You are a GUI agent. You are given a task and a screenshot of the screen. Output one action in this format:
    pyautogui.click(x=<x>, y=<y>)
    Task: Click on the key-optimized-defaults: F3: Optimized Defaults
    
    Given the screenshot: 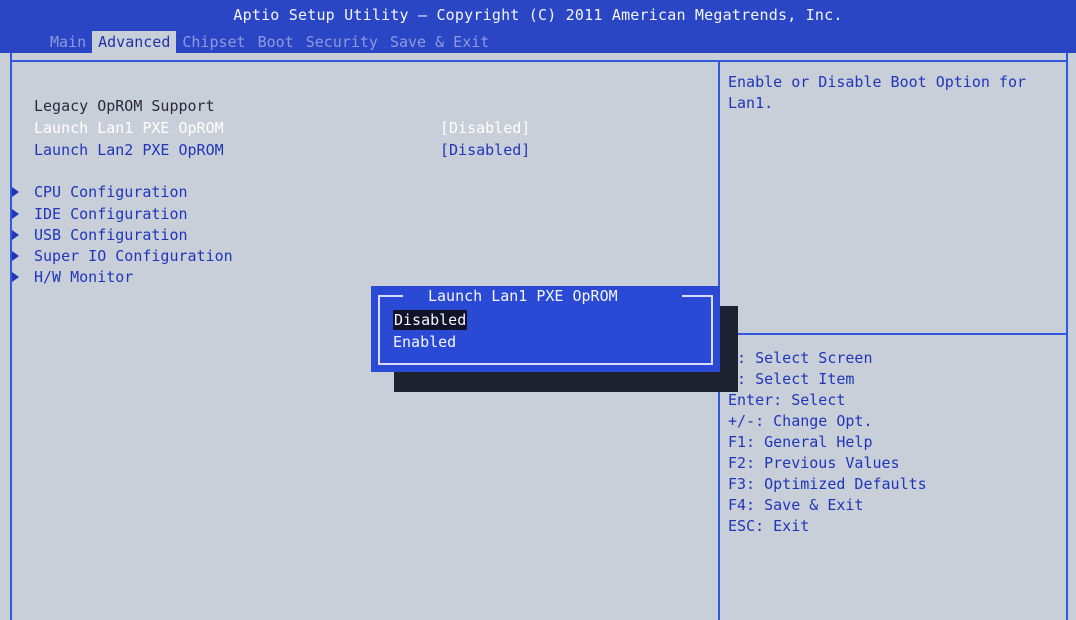 What is the action you would take?
    pyautogui.click(x=827, y=484)
    